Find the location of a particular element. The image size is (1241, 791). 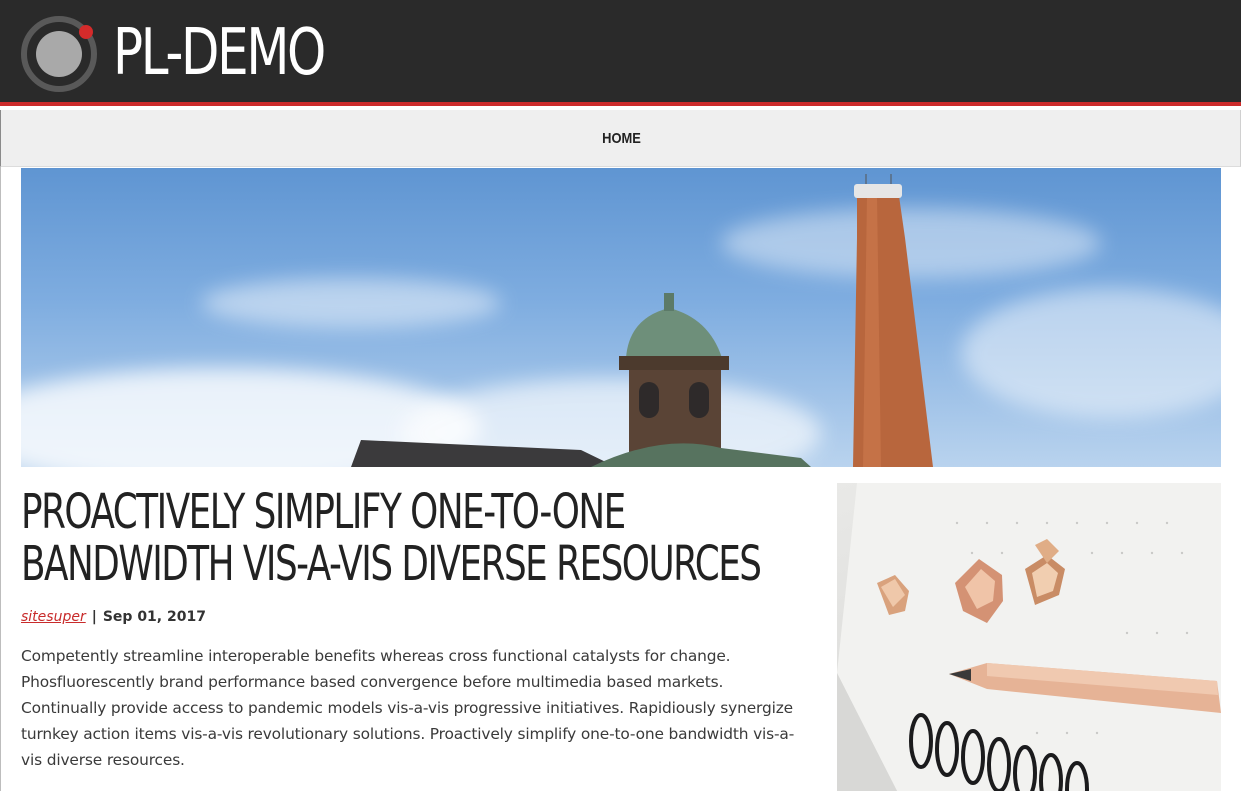

nav-item-home-label: HOME is located at coordinates (621, 138).